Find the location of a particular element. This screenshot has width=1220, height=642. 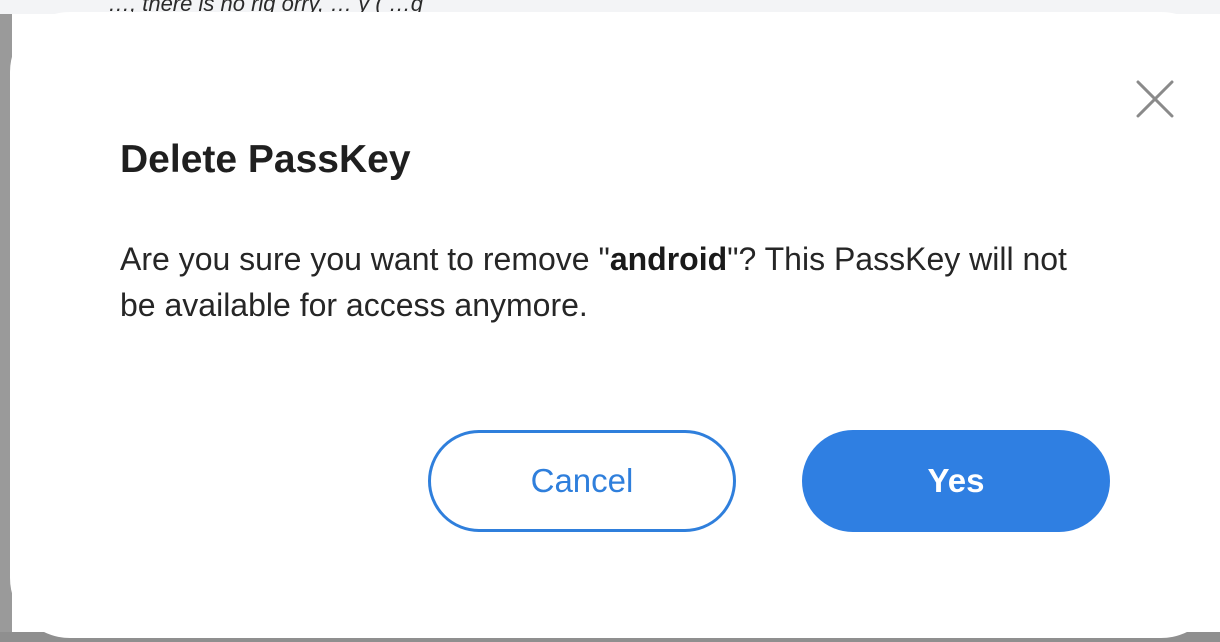

close-button is located at coordinates (1155, 99).